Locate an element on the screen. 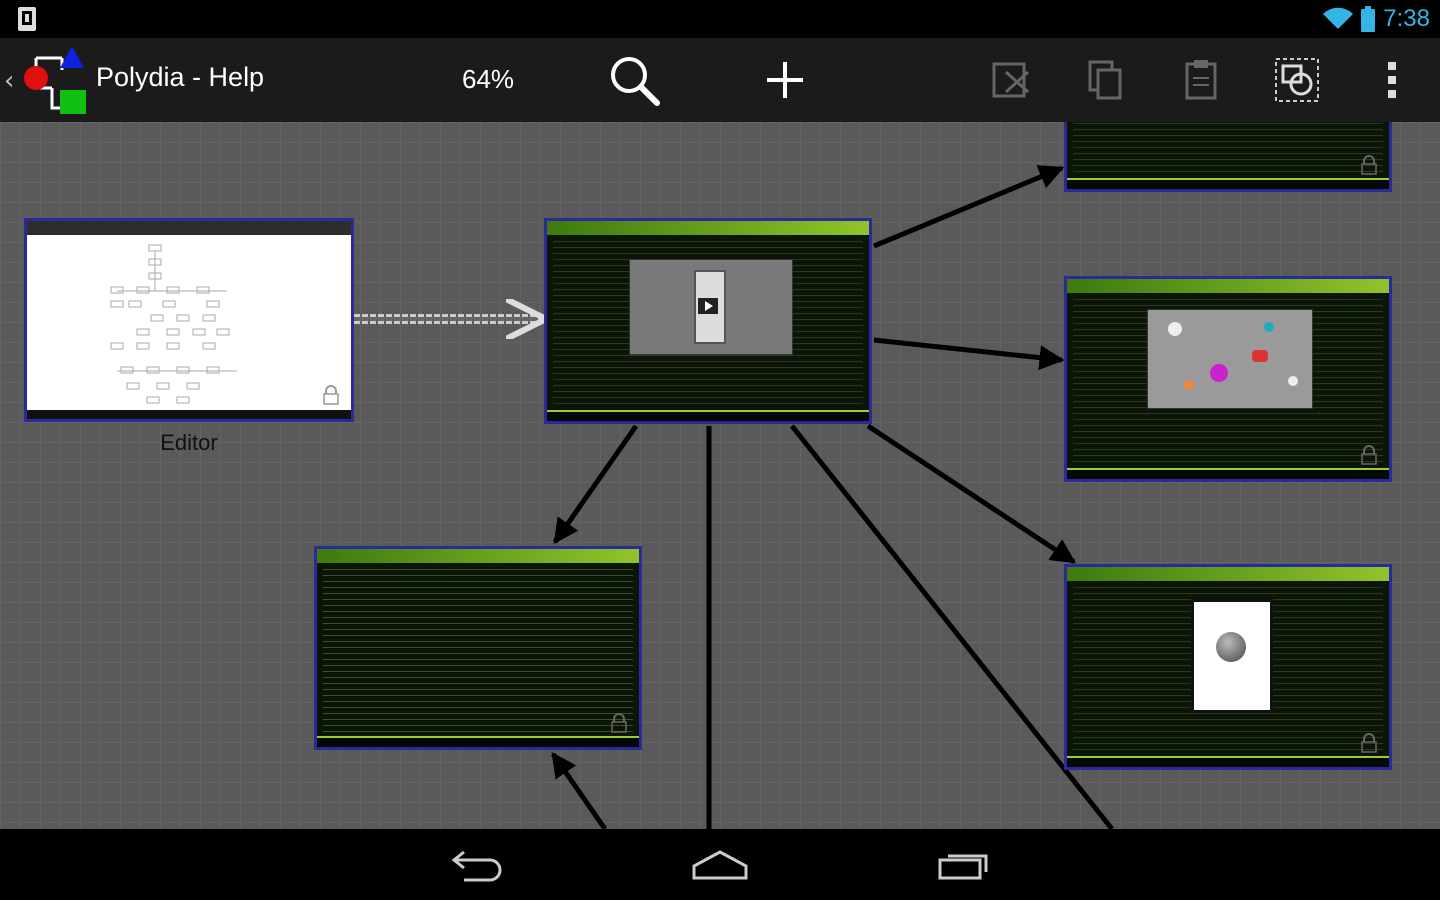 The image size is (1440, 900). overflow-menu-button is located at coordinates (1392, 80).